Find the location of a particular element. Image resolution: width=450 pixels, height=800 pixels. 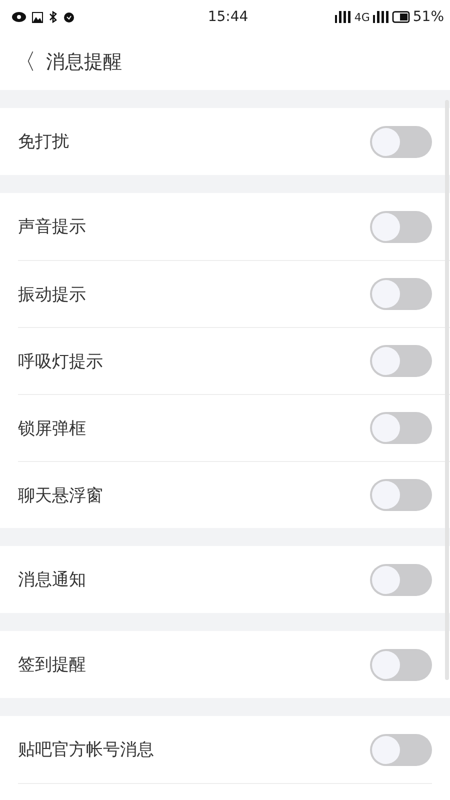

network-type: 4G is located at coordinates (362, 17).